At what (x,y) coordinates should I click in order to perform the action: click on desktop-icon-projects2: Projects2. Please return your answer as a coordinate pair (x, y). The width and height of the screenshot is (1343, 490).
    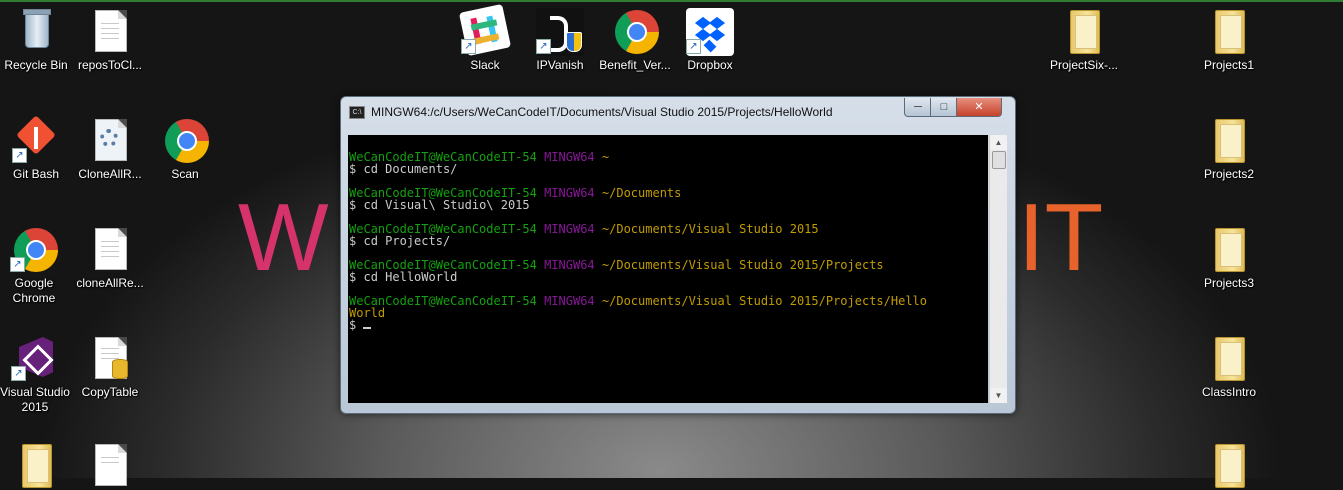
    Looking at the image, I should click on (1229, 149).